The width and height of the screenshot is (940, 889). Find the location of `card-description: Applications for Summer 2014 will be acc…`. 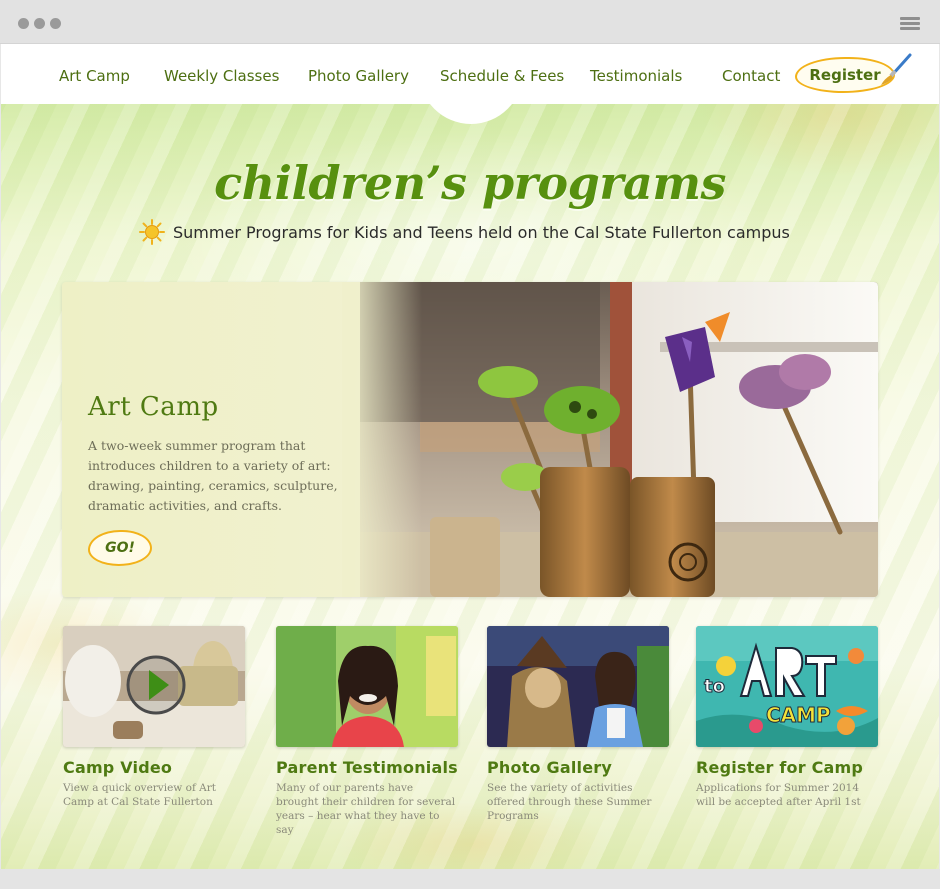

card-description: Applications for Summer 2014 will be acc… is located at coordinates (778, 795).